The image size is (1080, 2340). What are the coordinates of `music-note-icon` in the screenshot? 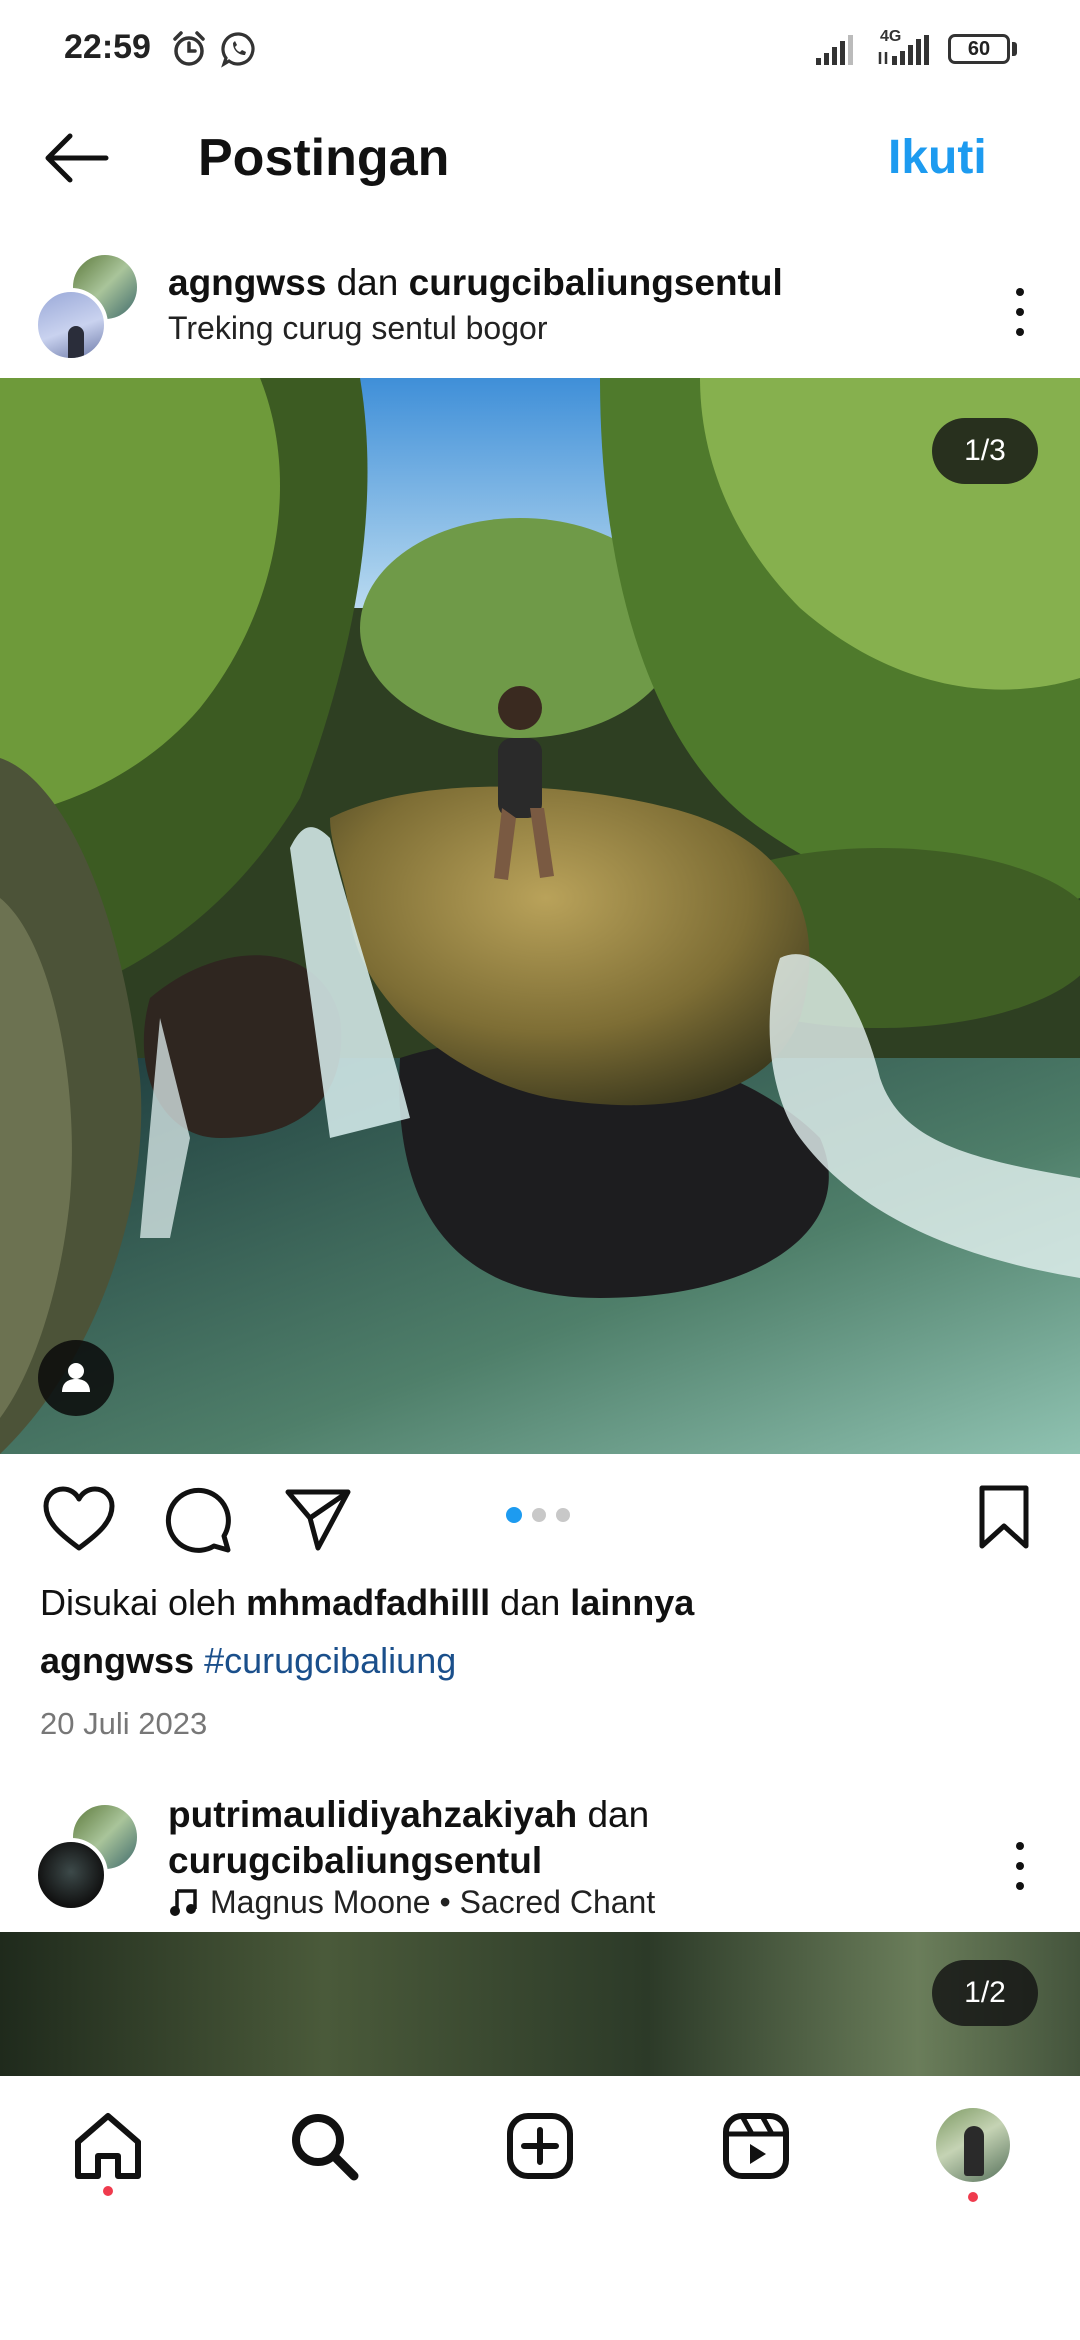 It's located at (183, 1902).